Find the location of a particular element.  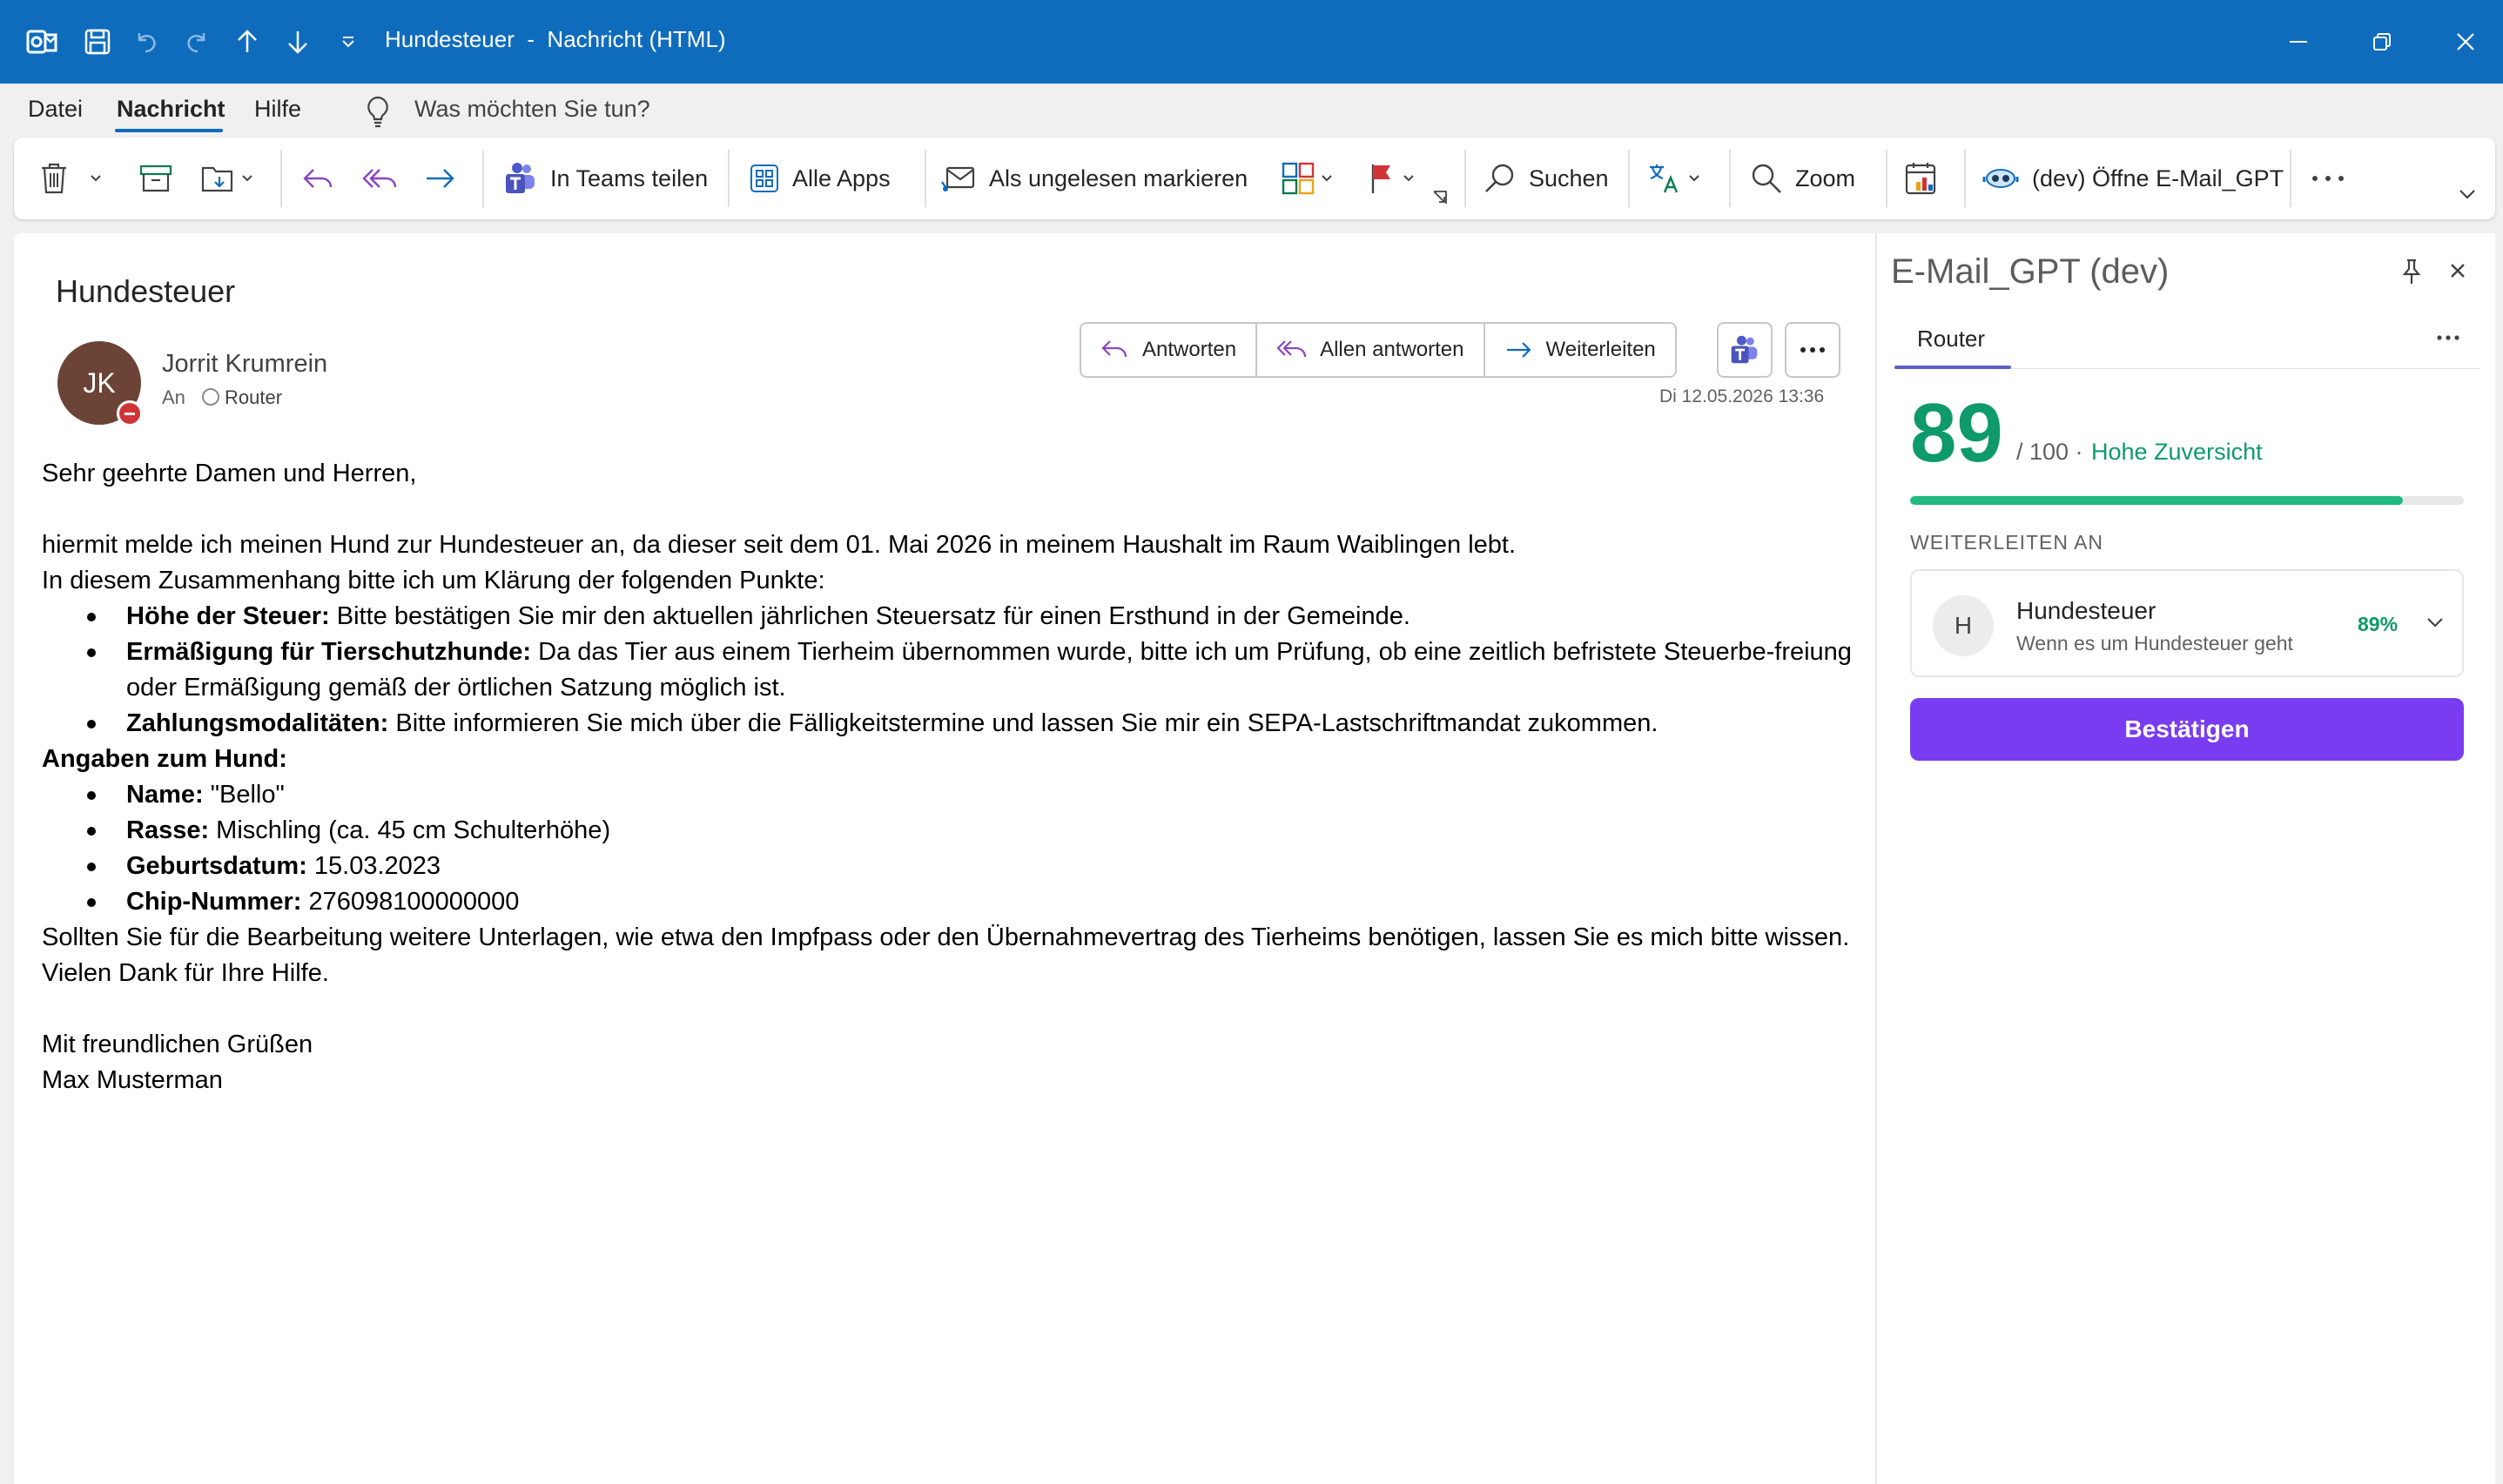

categorize-button is located at coordinates (1308, 178).